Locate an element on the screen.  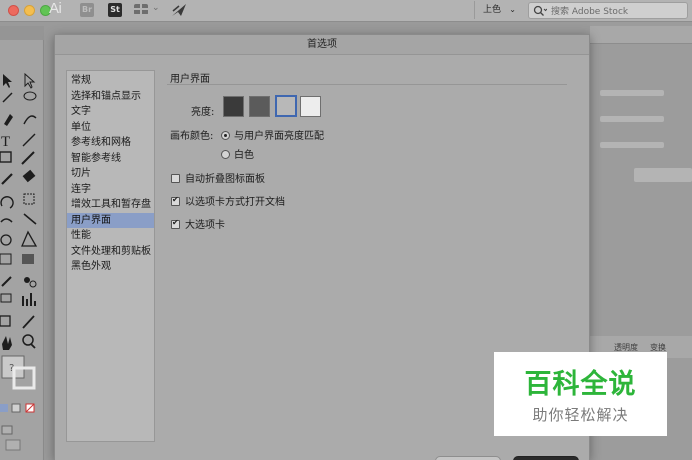
illustrator-logo: Ai is located at coordinates (55, 8).